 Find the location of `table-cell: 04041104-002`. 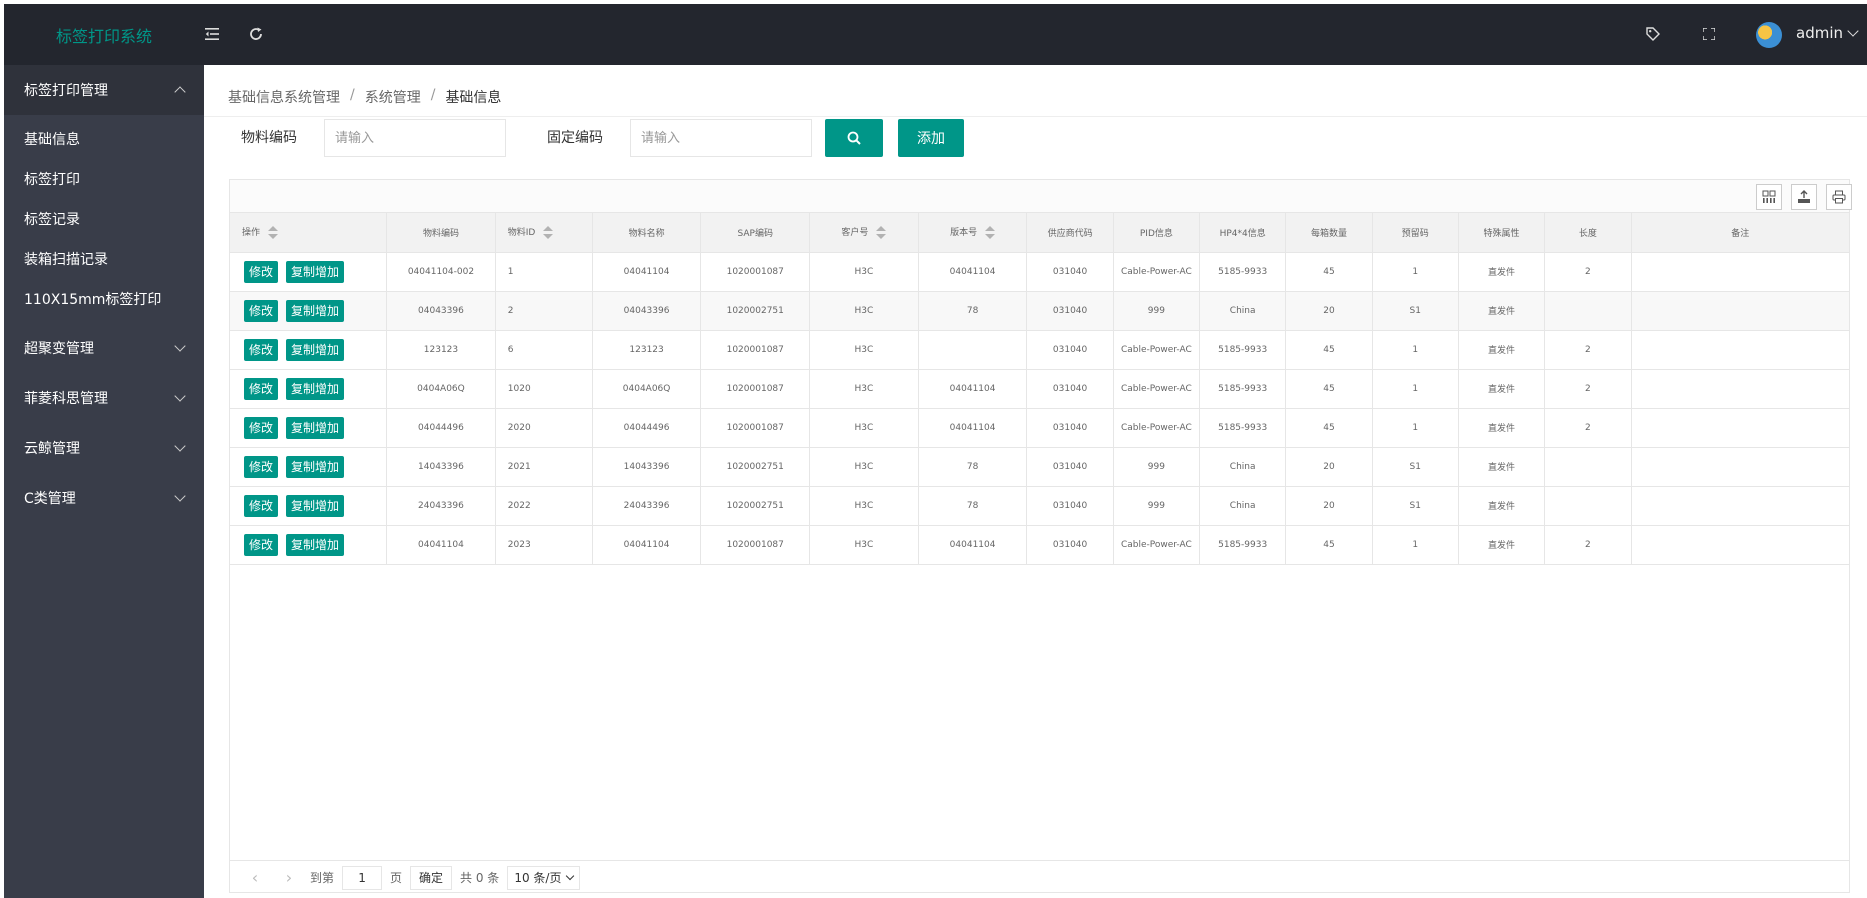

table-cell: 04041104-002 is located at coordinates (441, 272).